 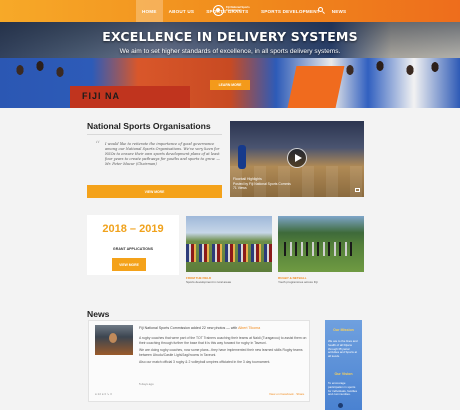 What do you see at coordinates (249, 328) in the screenshot?
I see `news-header-link: Albert Tikoma` at bounding box center [249, 328].